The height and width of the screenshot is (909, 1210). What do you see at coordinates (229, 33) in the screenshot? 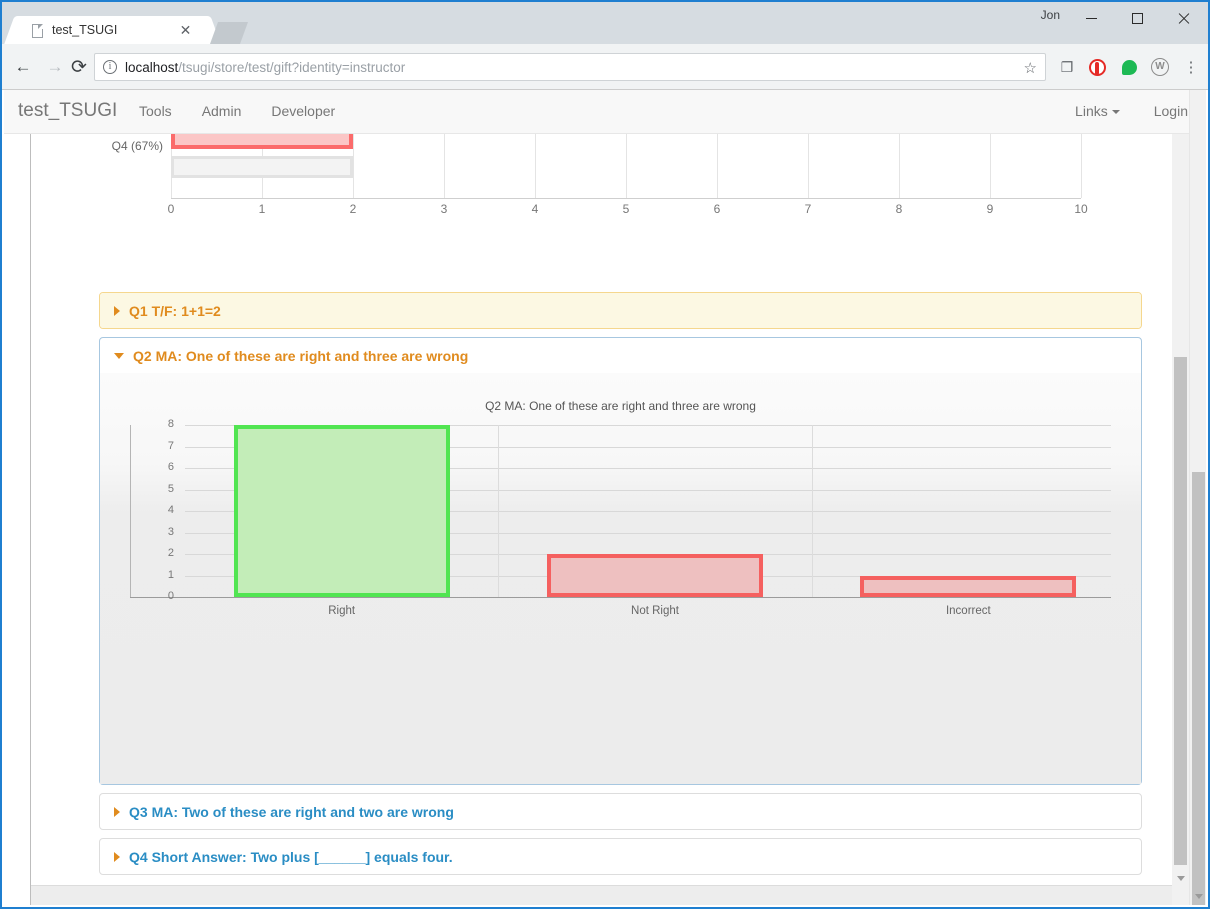
I see `new-tab-button` at bounding box center [229, 33].